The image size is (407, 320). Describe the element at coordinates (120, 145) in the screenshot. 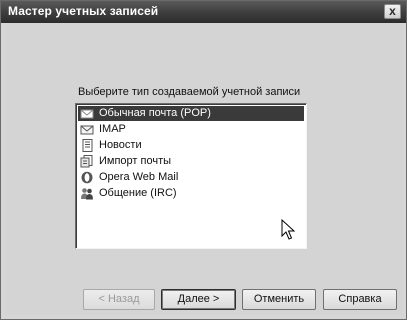

I see `list-item-label: Новости` at that location.